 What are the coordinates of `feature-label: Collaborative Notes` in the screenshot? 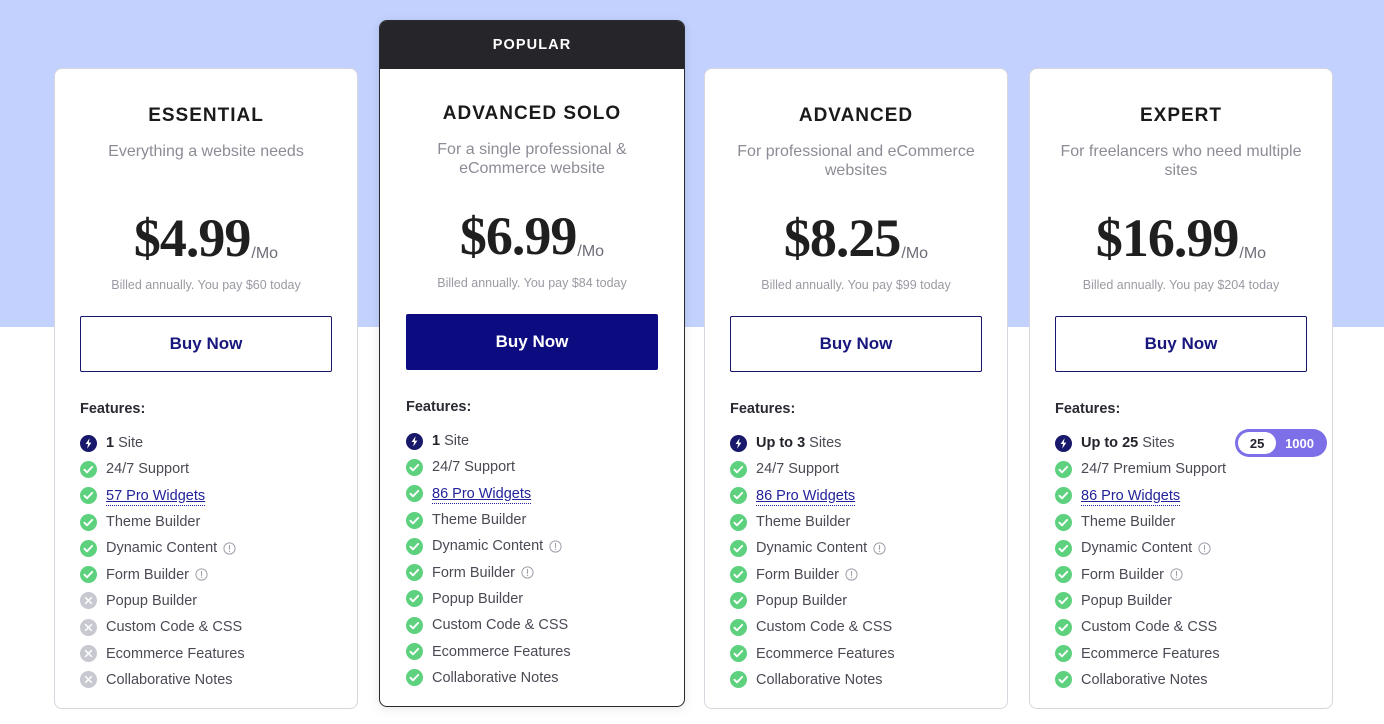 It's located at (1144, 680).